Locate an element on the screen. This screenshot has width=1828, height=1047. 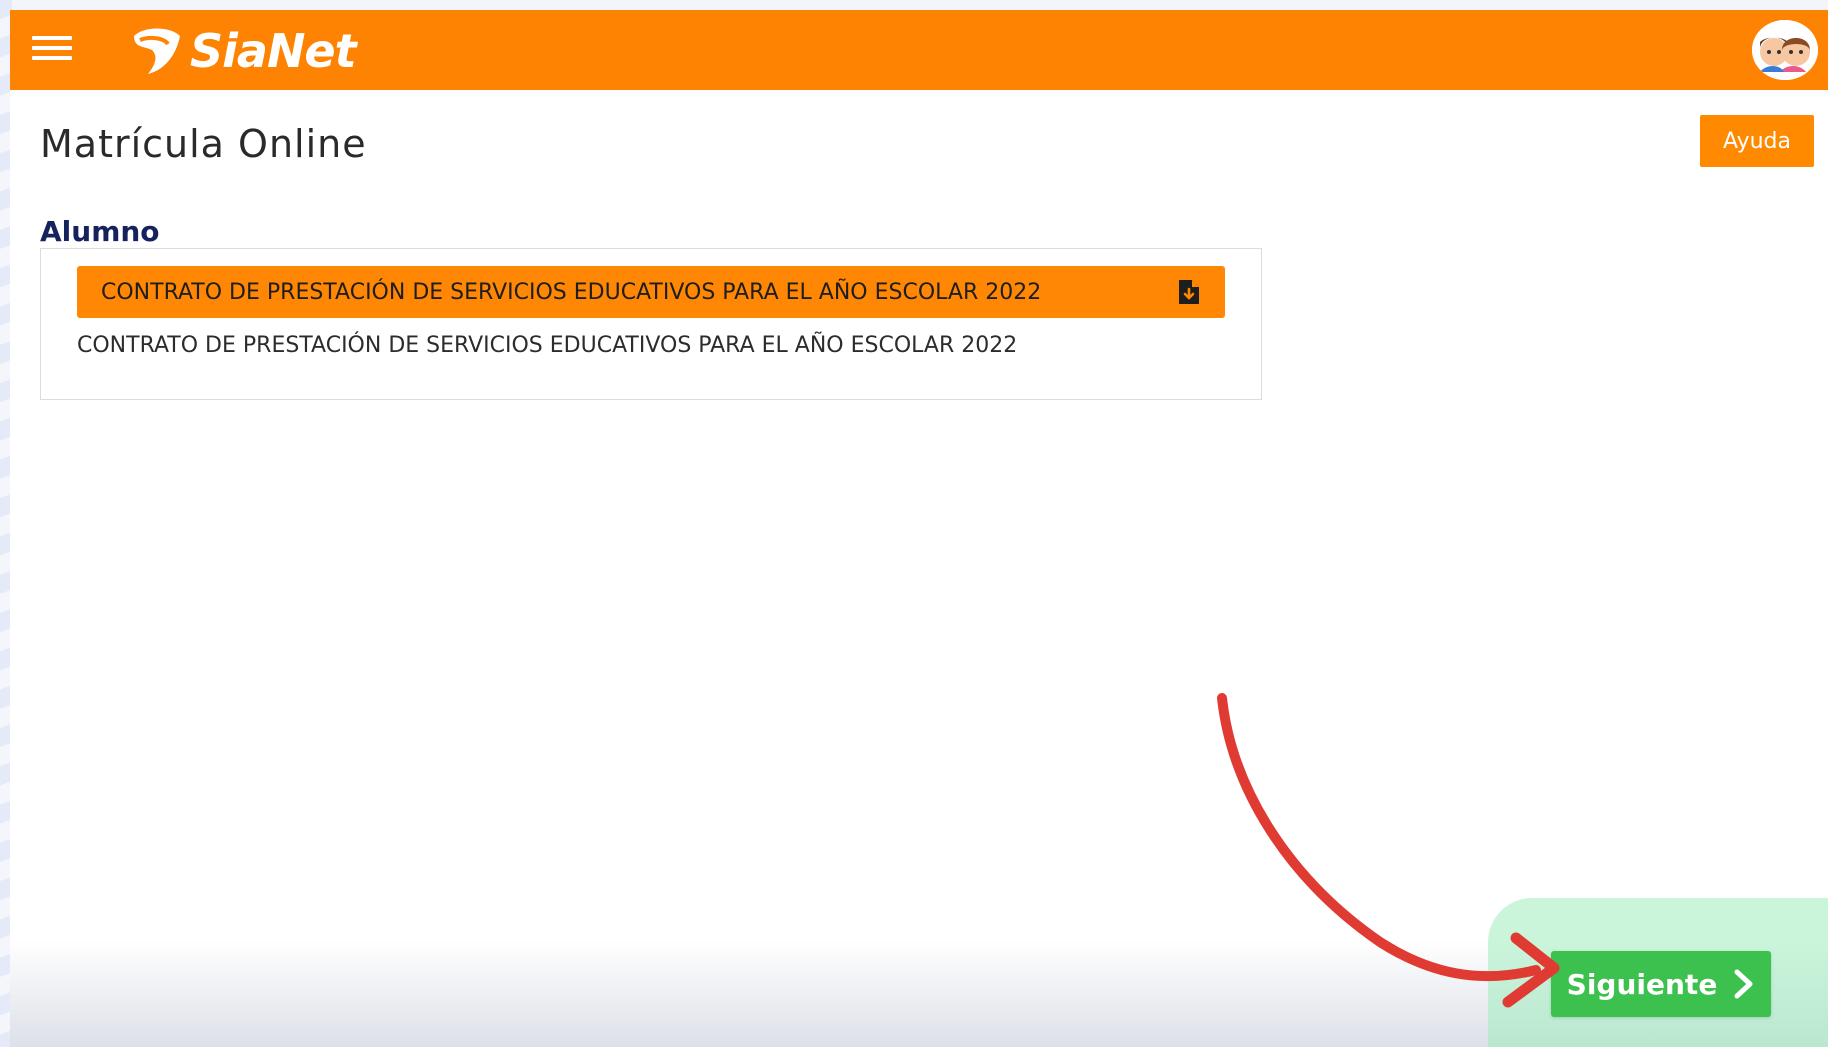
app-logo: SiaNet is located at coordinates (243, 51).